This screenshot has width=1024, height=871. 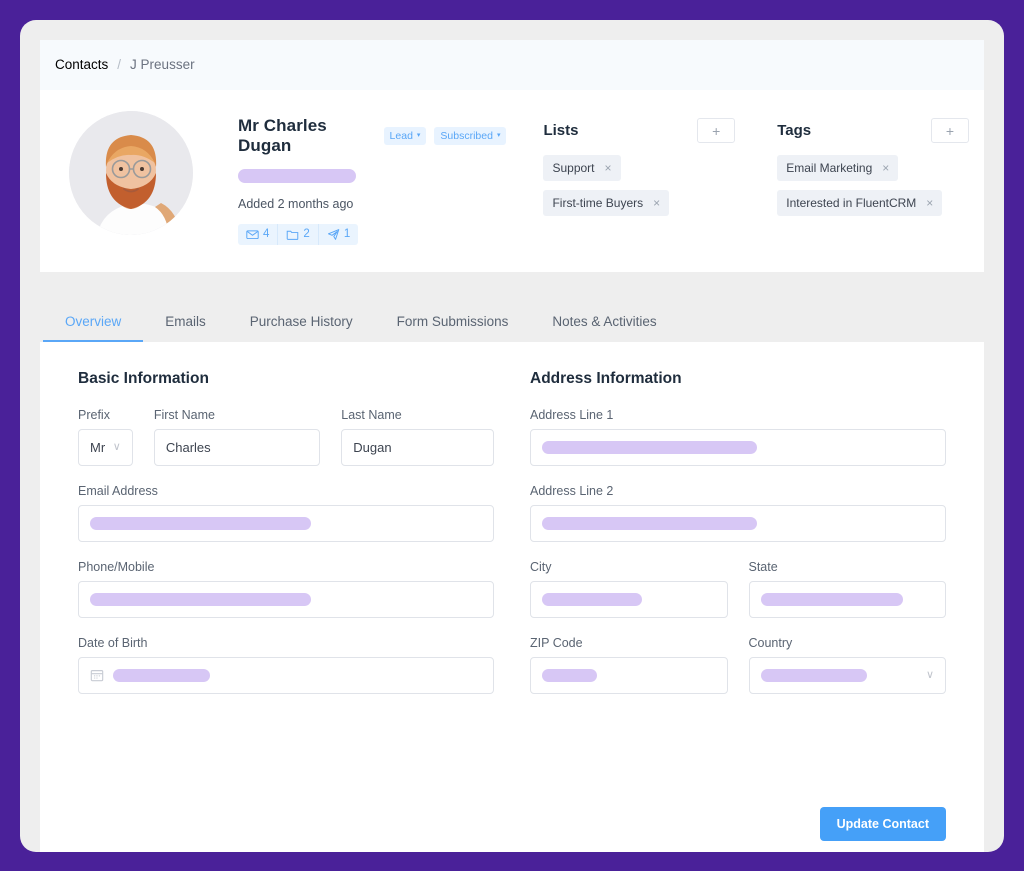 I want to click on city-input, so click(x=629, y=599).